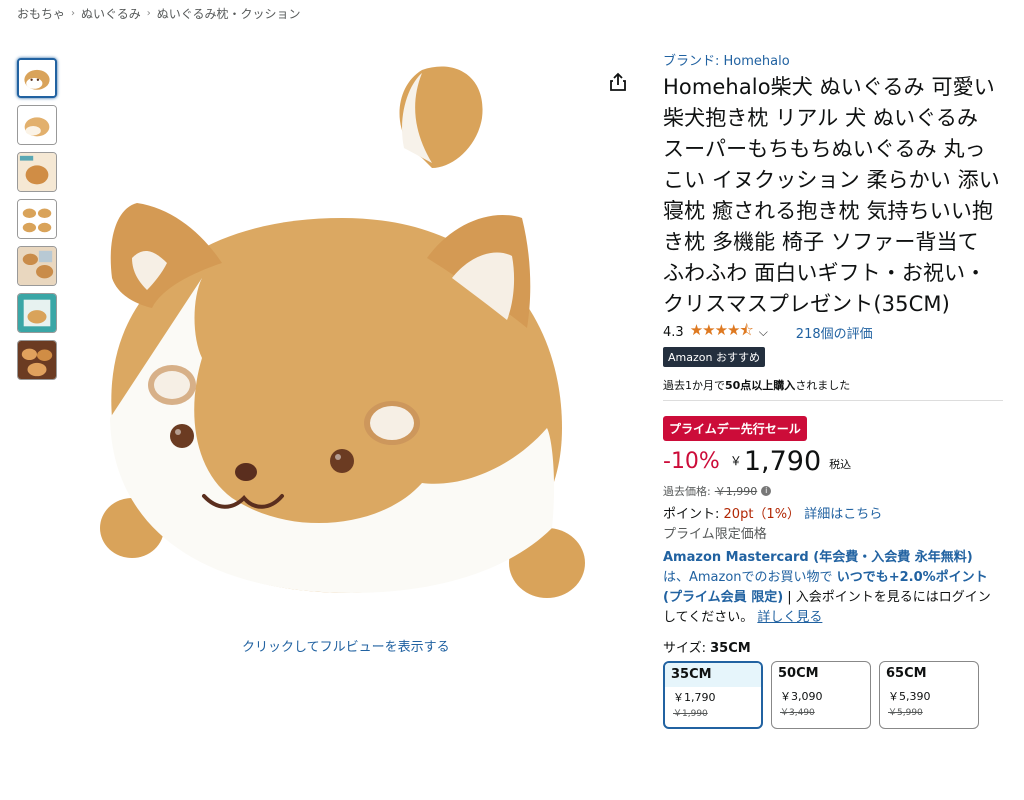 This screenshot has height=800, width=1024. I want to click on size-price: ￥3,090, so click(801, 696).